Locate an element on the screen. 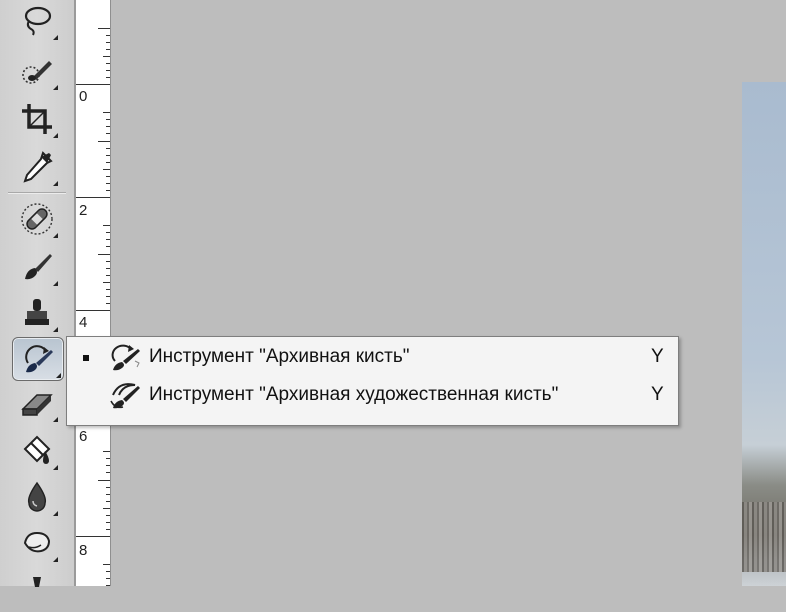  tools-panel is located at coordinates (37, 293).